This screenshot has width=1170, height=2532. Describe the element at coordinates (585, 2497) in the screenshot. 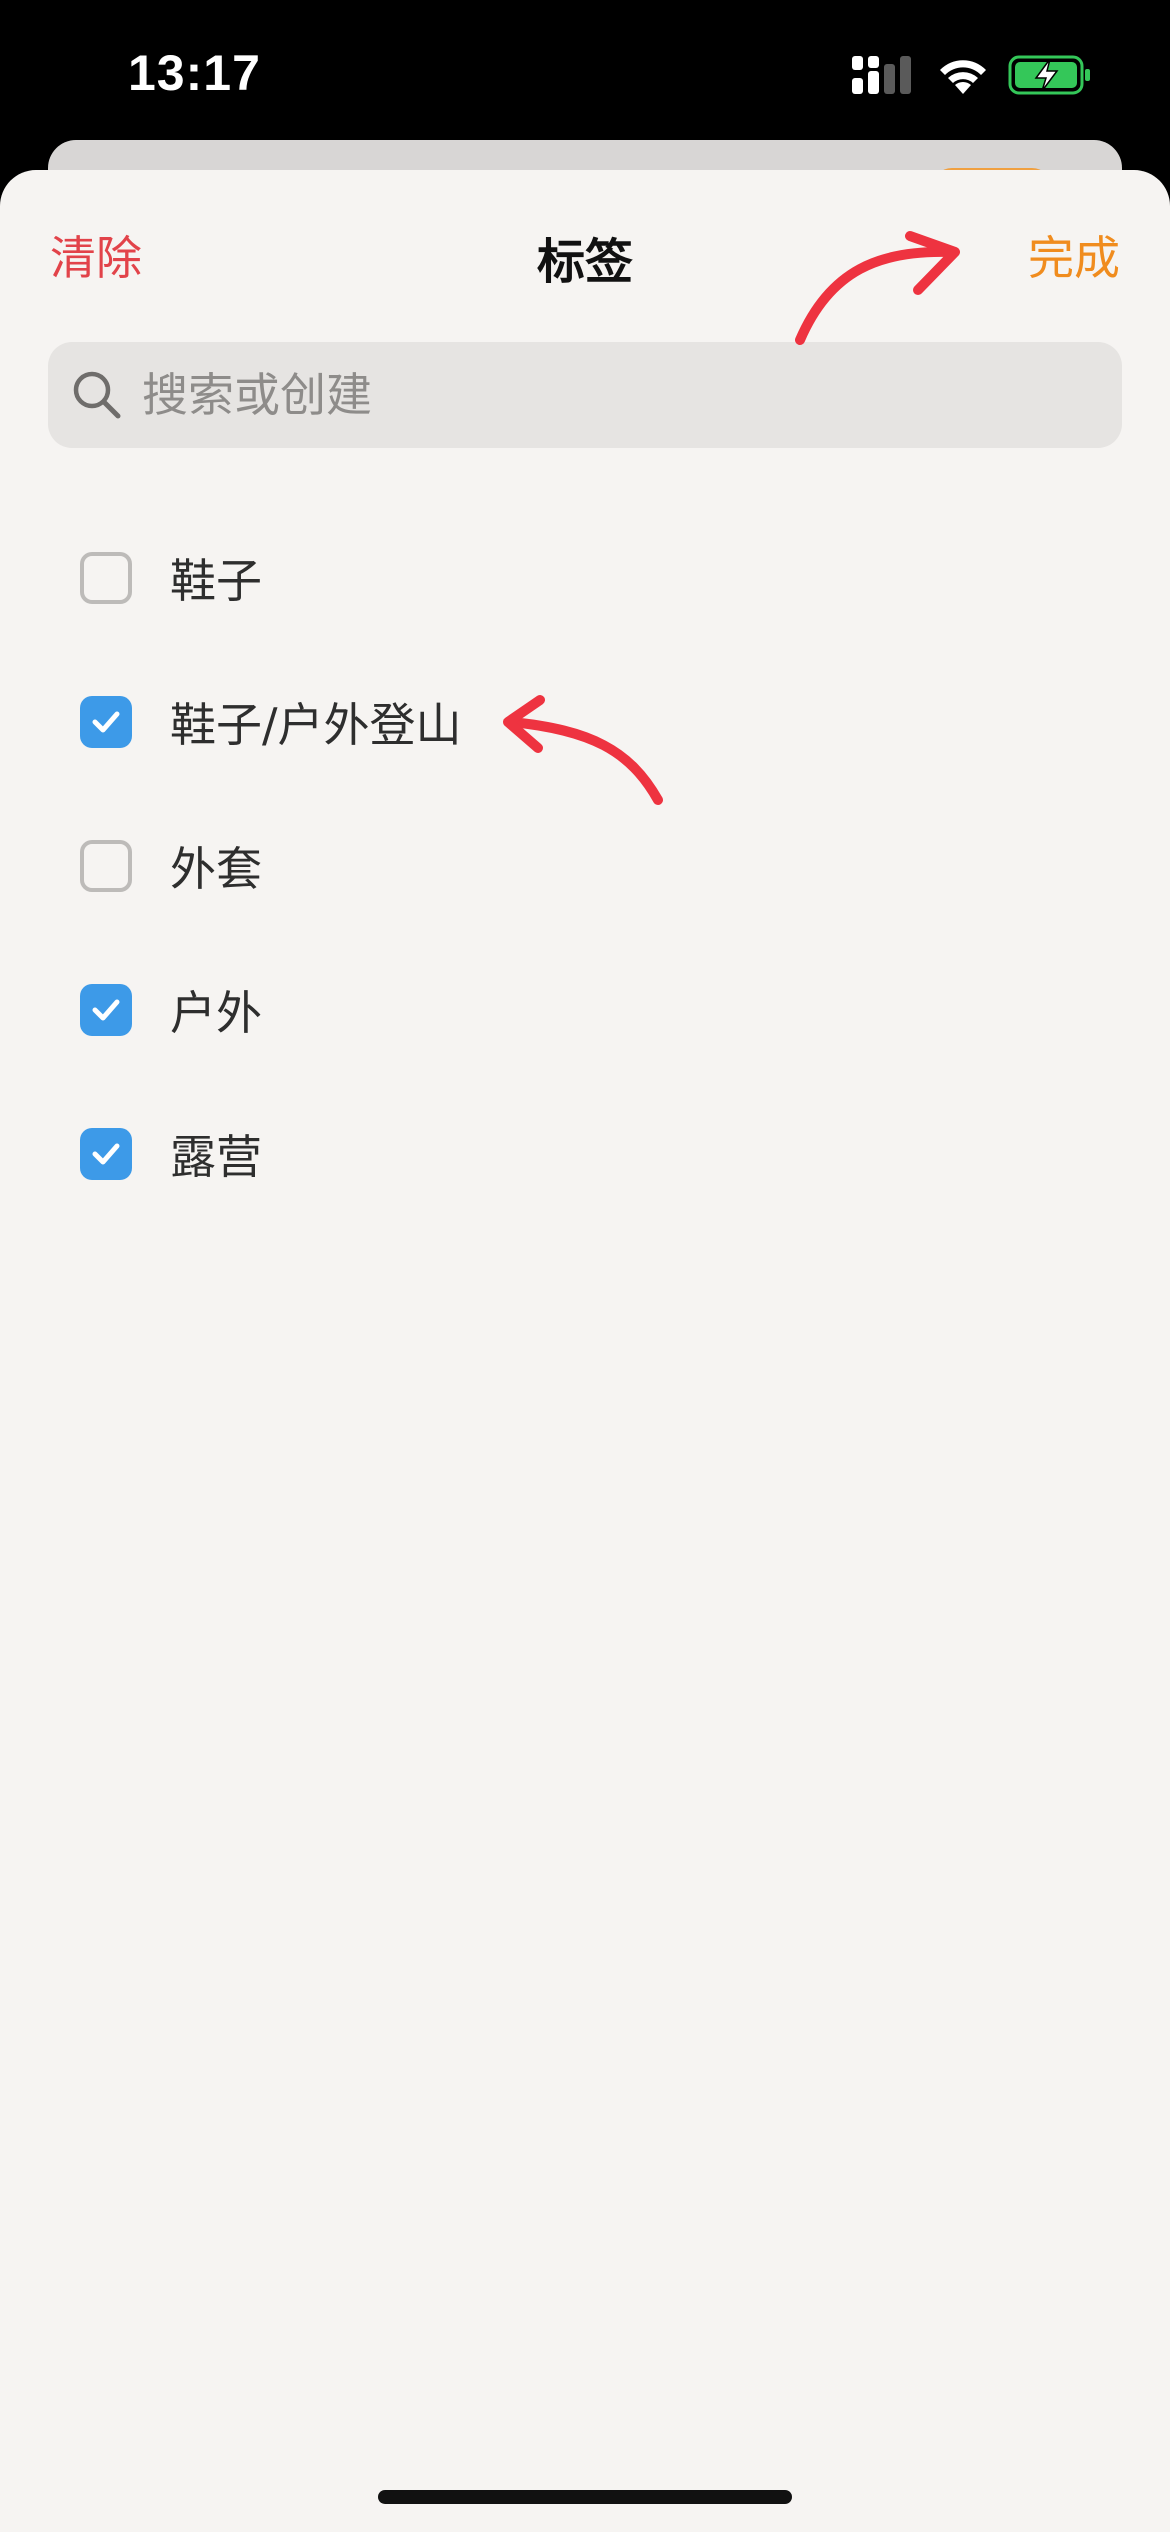

I see `home-indicator` at that location.